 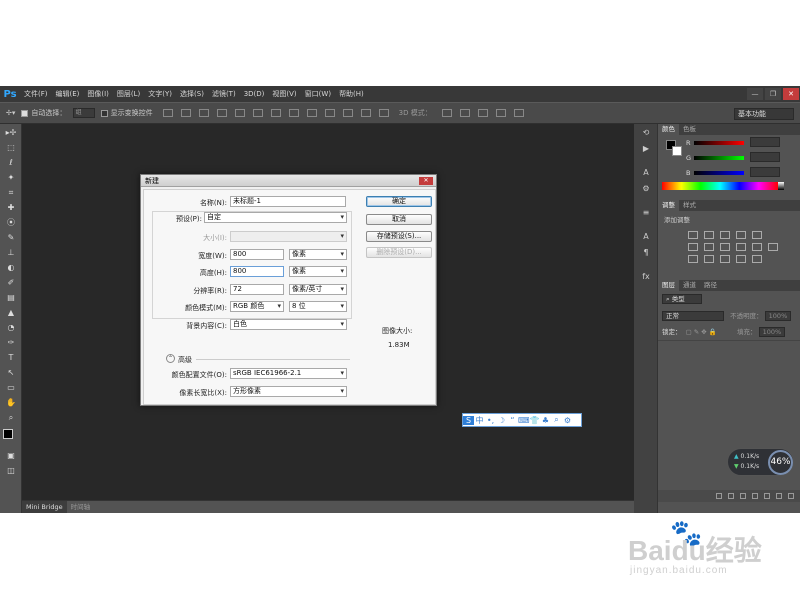 I want to click on properties-icon: A, so click(x=646, y=174).